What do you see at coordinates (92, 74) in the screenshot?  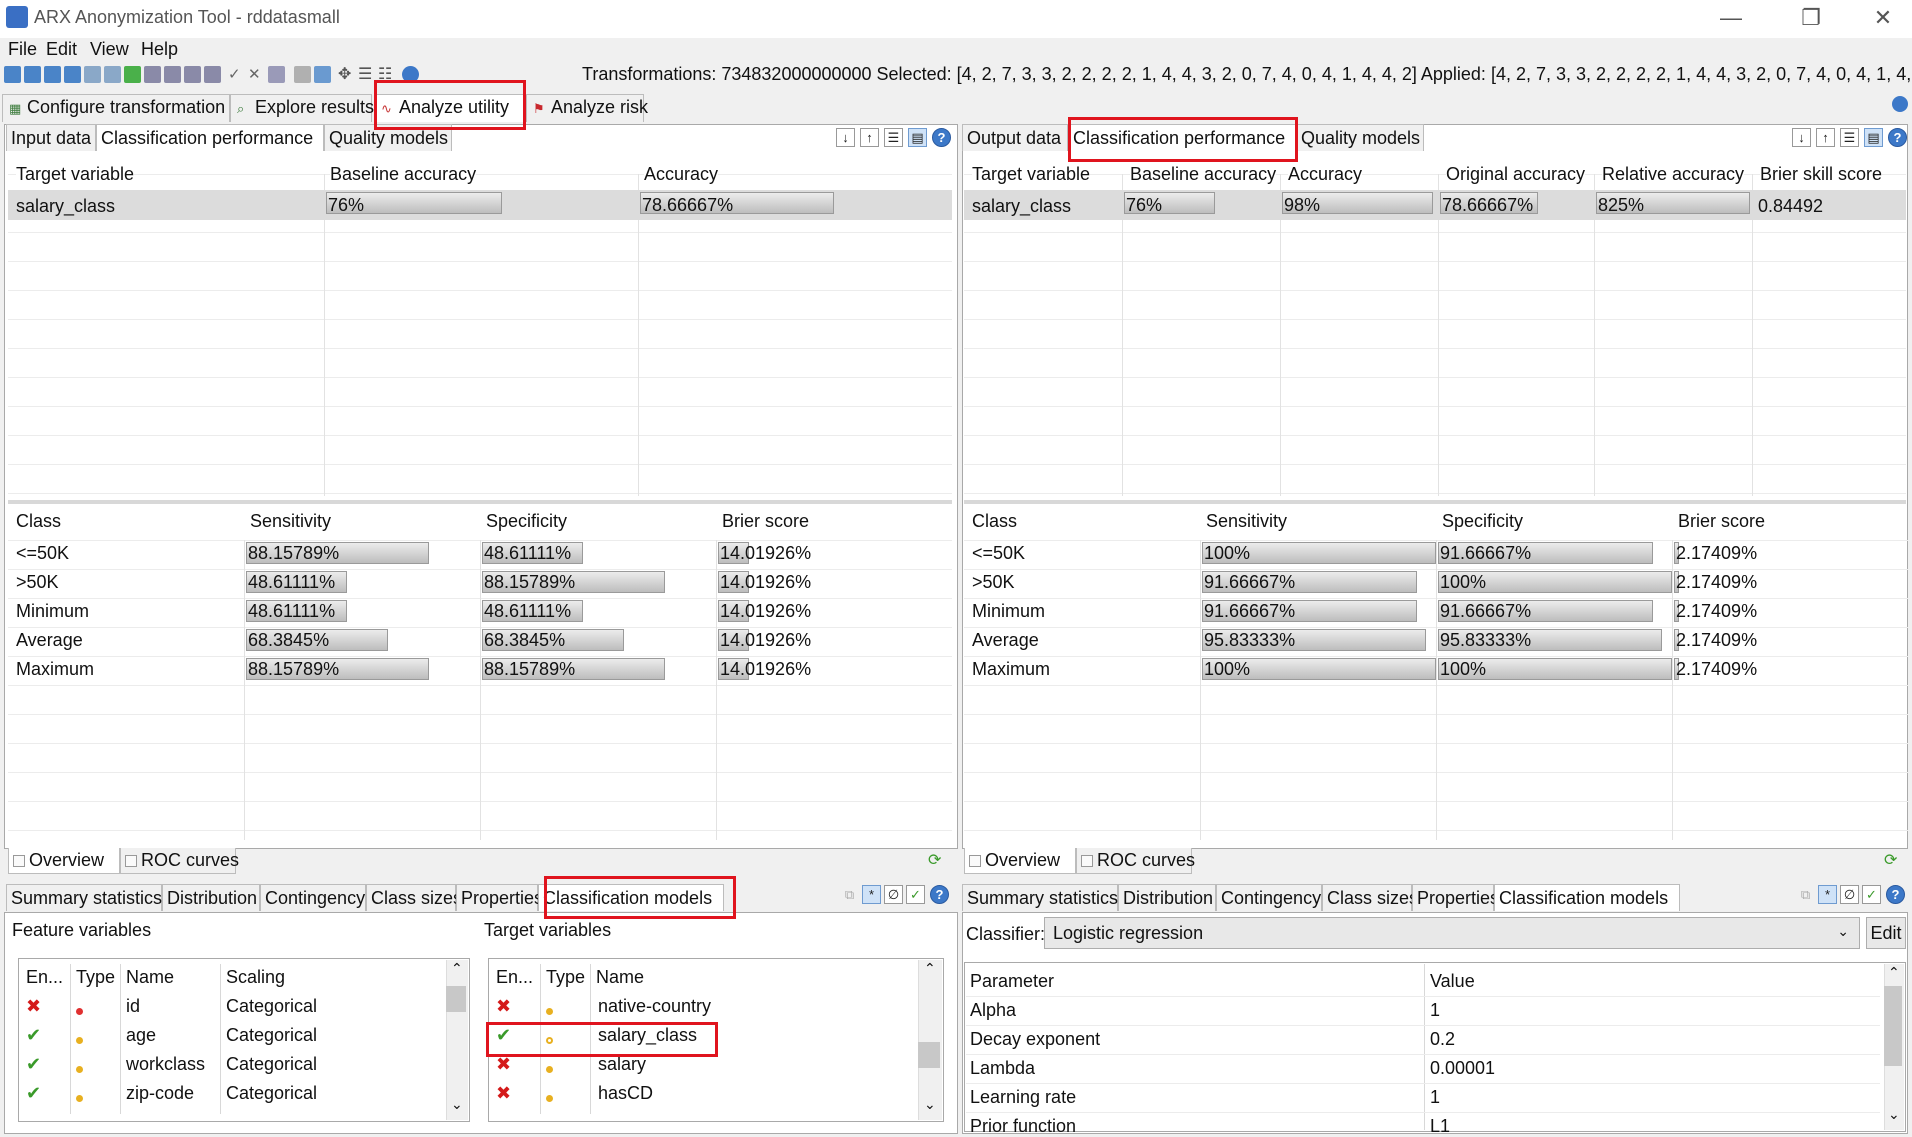 I see `import-data-icon` at bounding box center [92, 74].